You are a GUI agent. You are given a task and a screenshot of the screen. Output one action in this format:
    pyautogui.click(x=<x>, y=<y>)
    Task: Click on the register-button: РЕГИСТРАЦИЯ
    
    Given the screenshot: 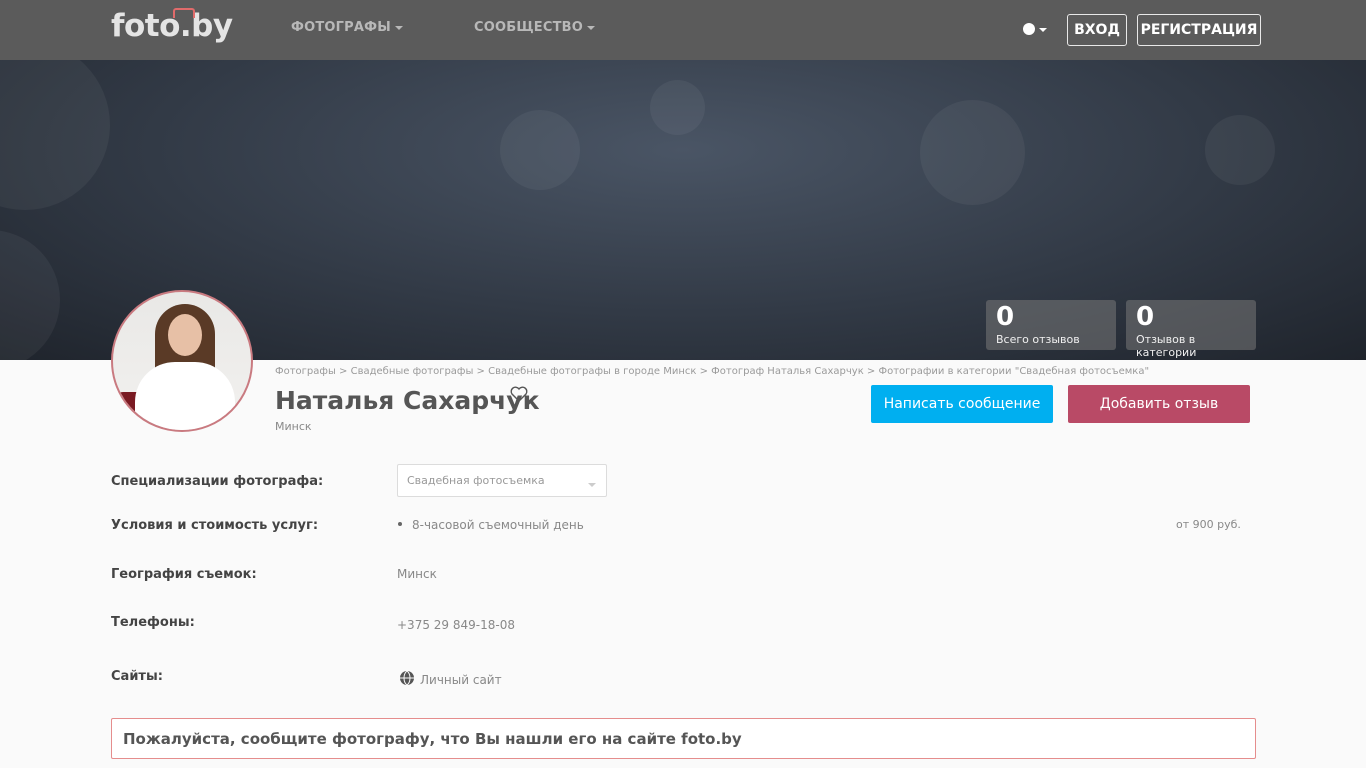 What is the action you would take?
    pyautogui.click(x=1199, y=30)
    